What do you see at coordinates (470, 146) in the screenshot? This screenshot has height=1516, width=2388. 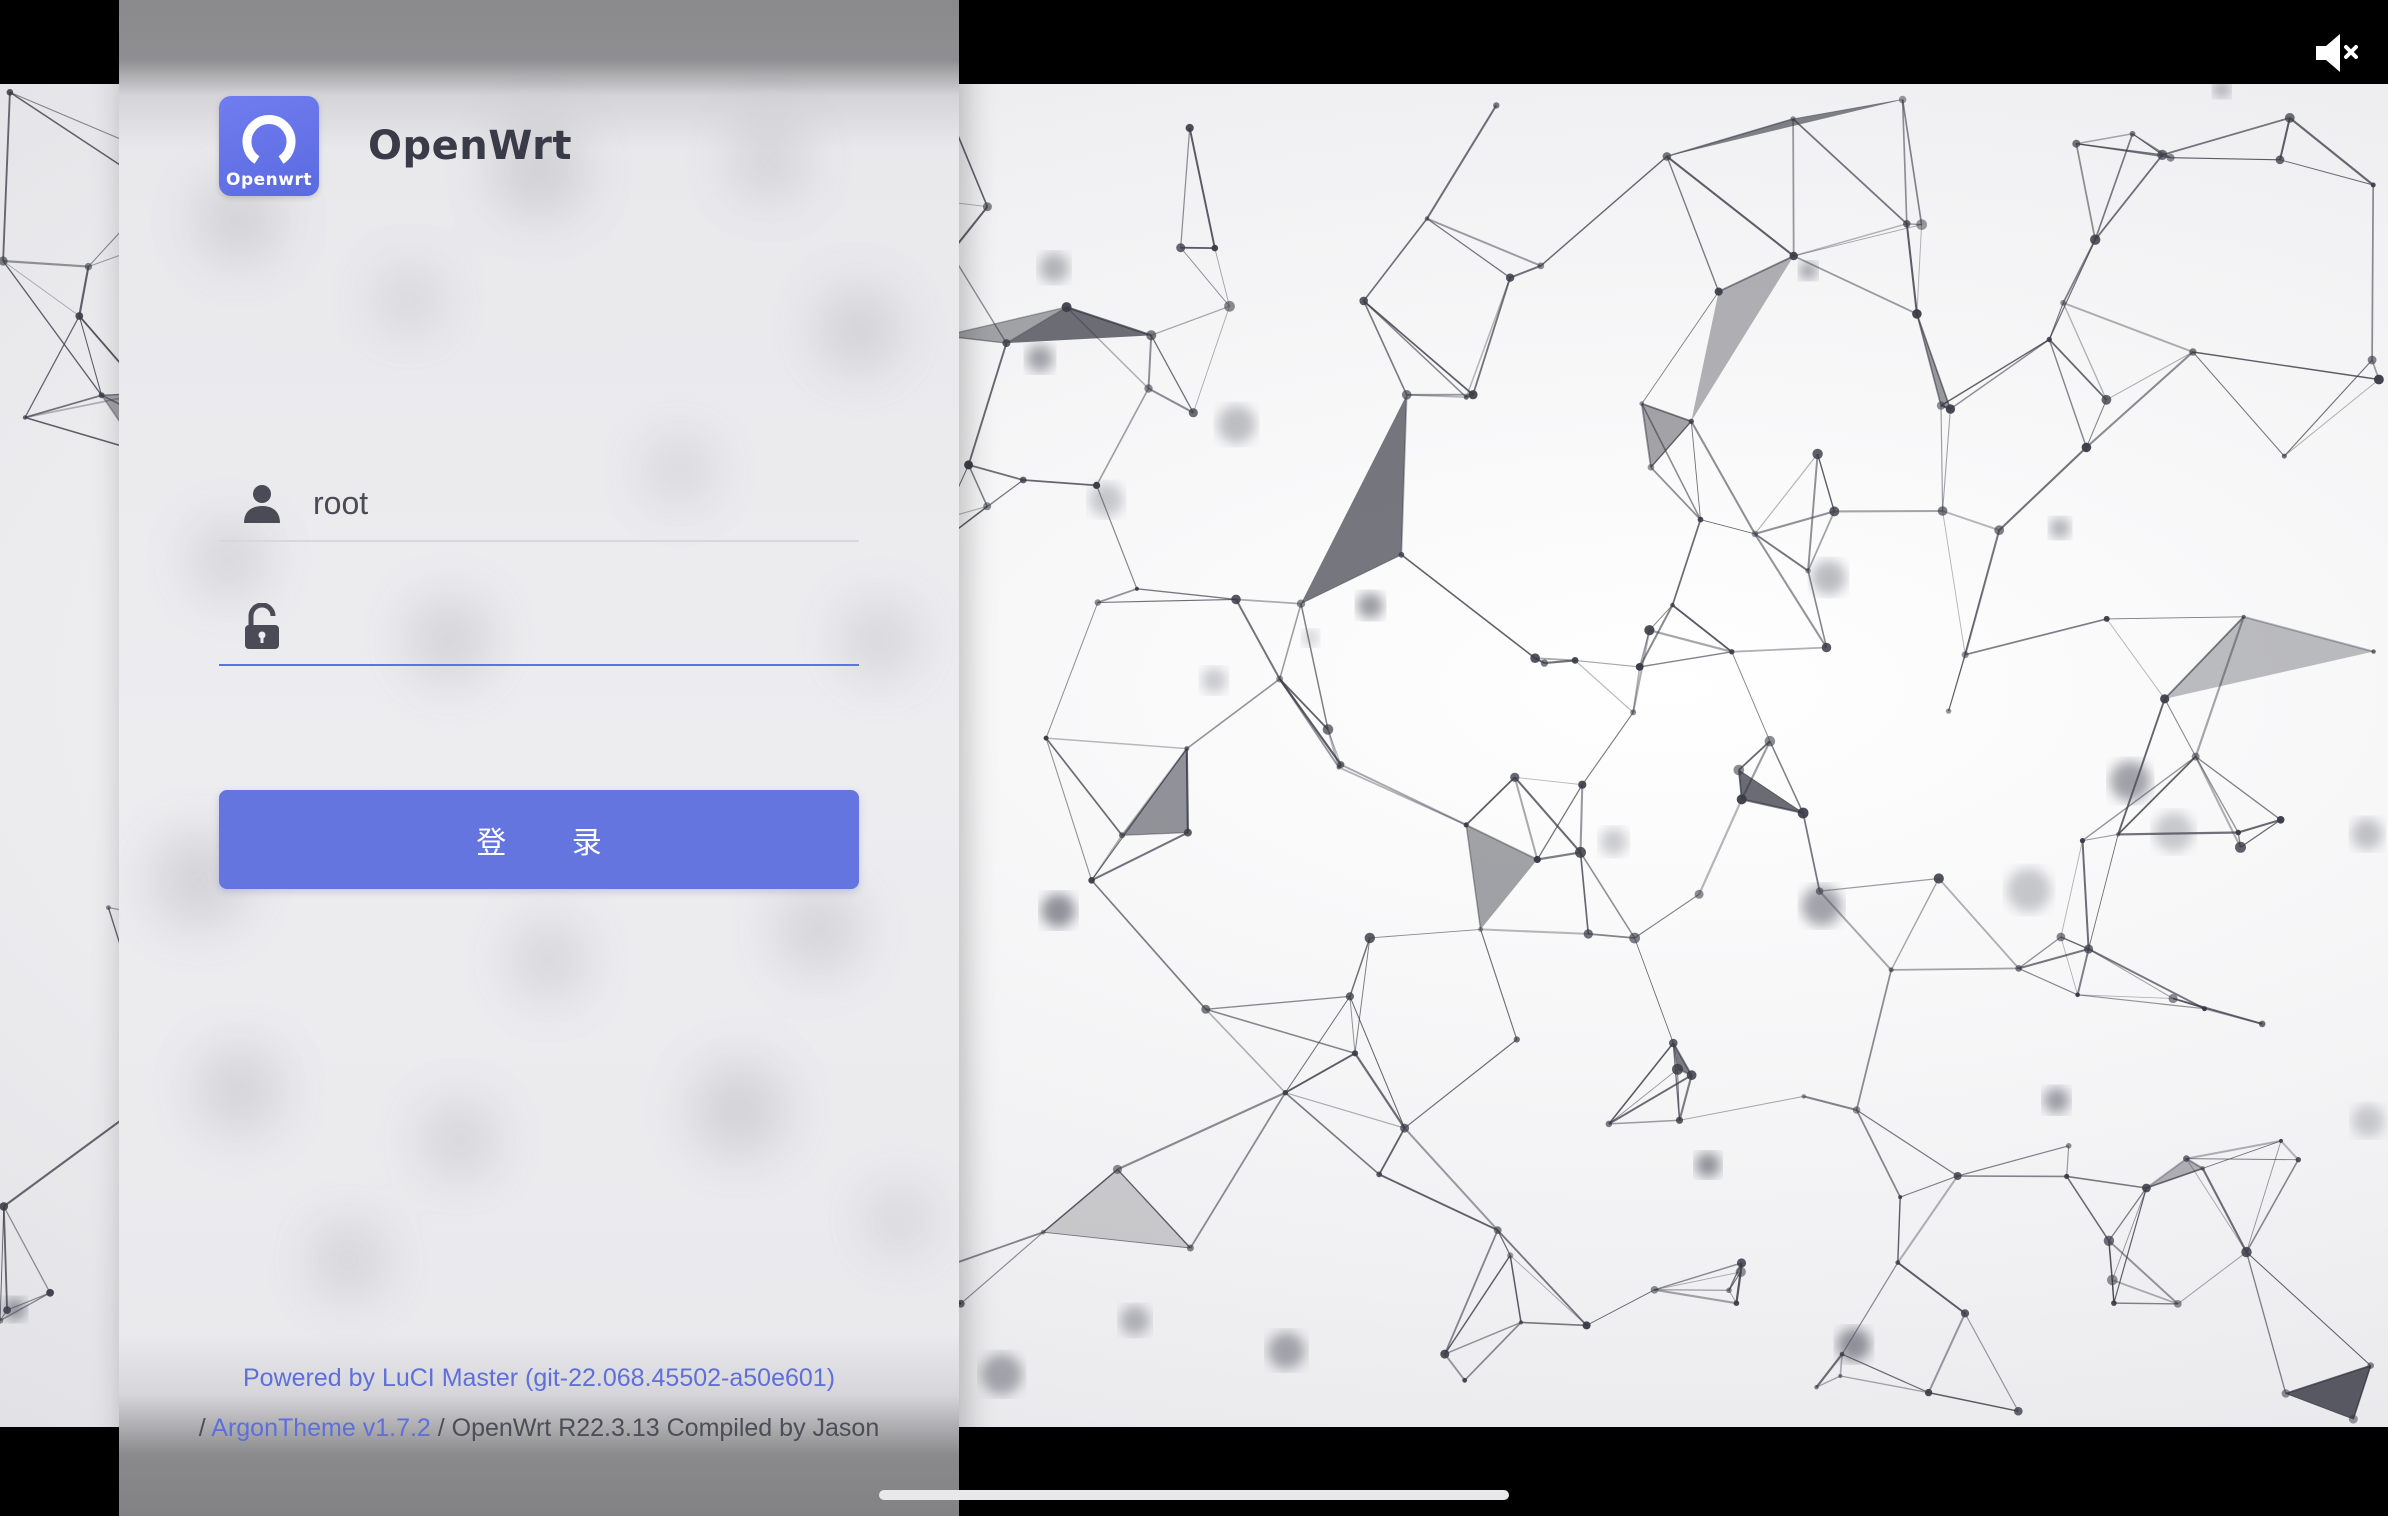 I see `brand-name: OpenWrt` at bounding box center [470, 146].